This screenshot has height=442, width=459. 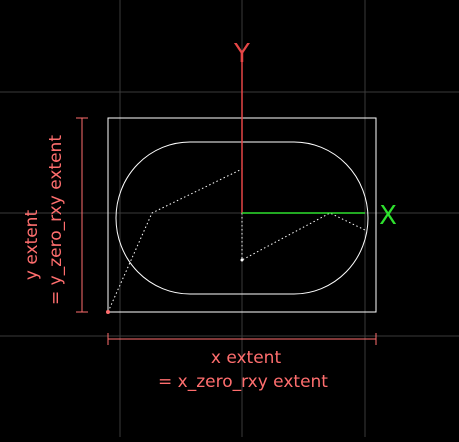 I want to click on x-extent-label-1: x extent, so click(x=246, y=358).